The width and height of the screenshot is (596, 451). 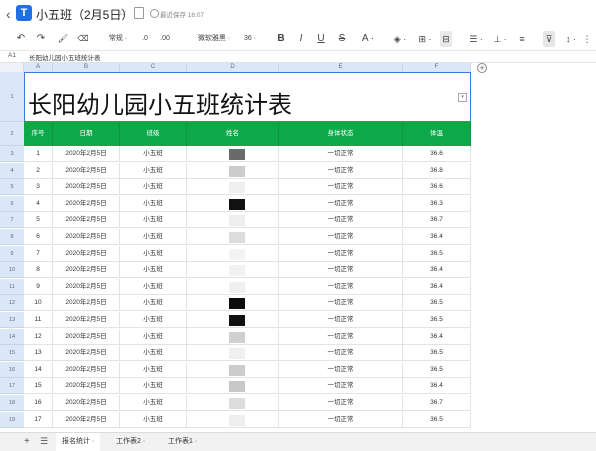 What do you see at coordinates (549, 39) in the screenshot?
I see `filter-icon: ⊽` at bounding box center [549, 39].